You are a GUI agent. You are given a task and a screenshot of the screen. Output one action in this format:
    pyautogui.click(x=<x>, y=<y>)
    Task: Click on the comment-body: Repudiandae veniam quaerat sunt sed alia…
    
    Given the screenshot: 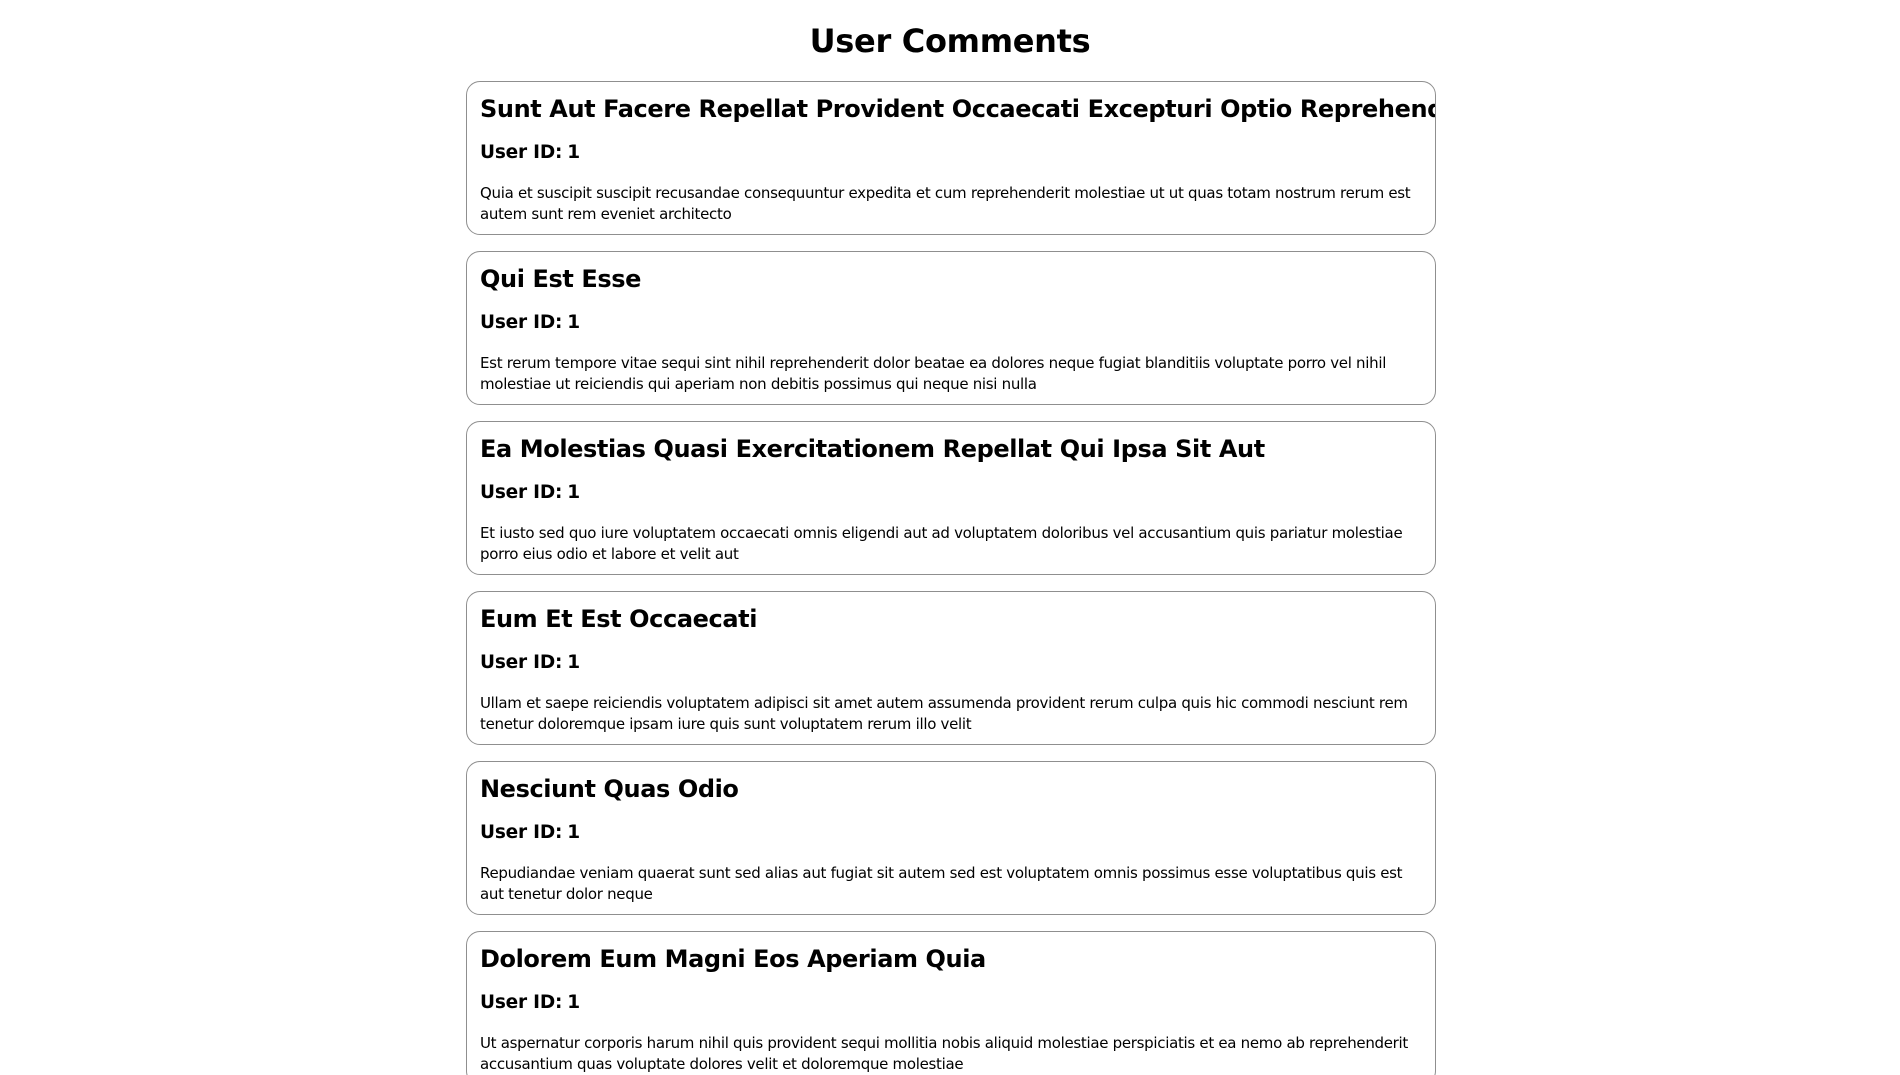 What is the action you would take?
    pyautogui.click(x=941, y=883)
    